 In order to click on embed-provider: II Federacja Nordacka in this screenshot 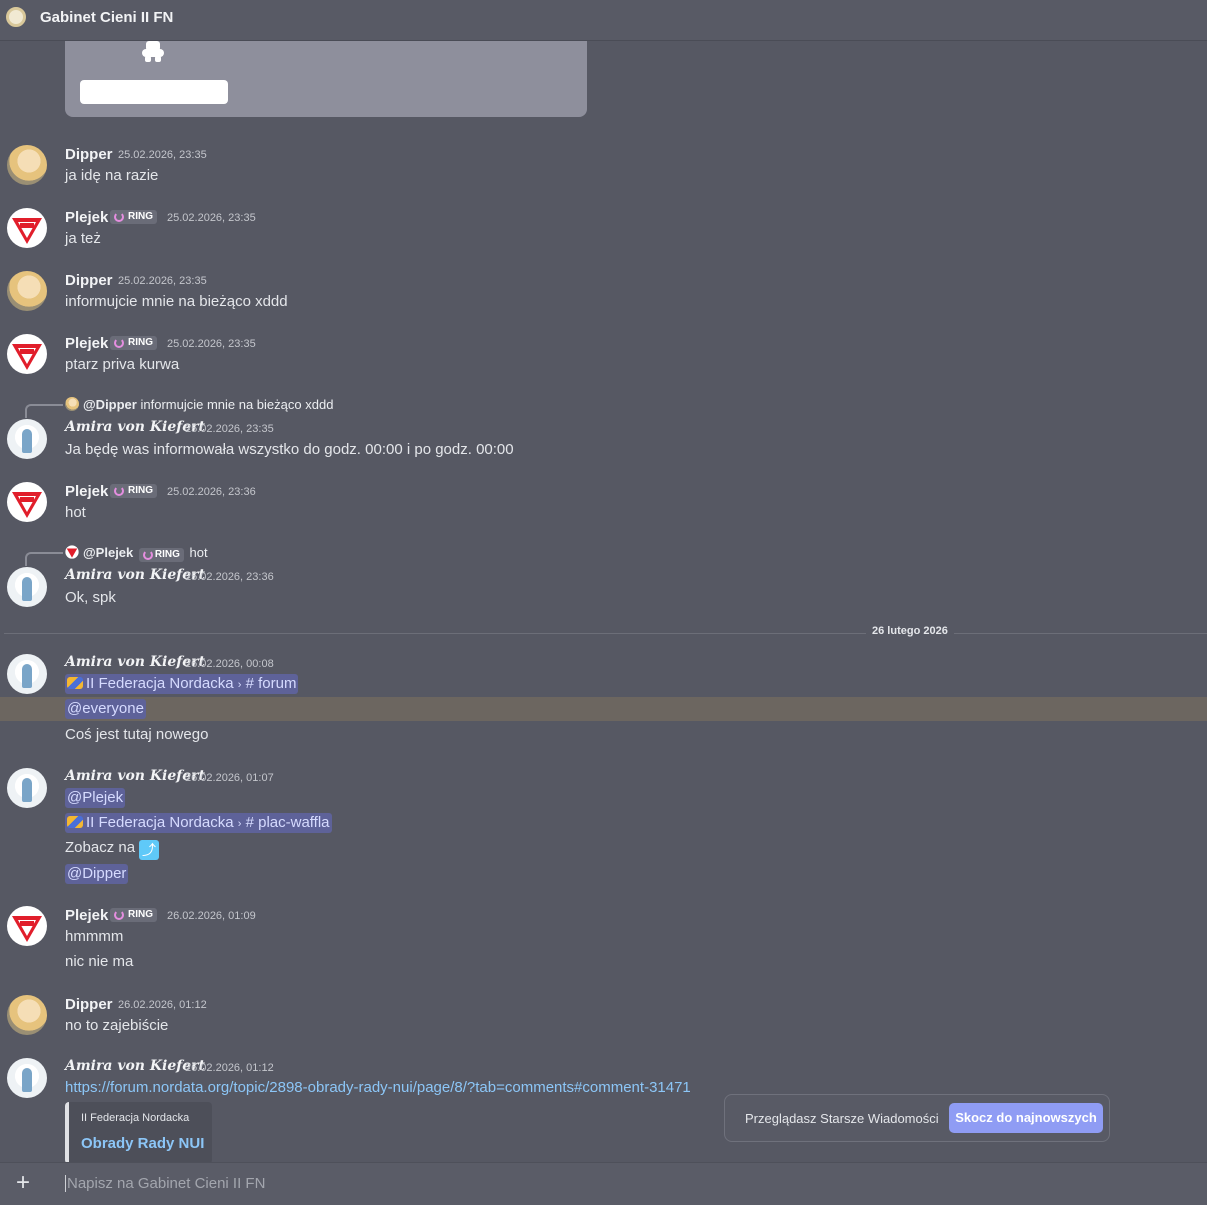, I will do `click(135, 1118)`.